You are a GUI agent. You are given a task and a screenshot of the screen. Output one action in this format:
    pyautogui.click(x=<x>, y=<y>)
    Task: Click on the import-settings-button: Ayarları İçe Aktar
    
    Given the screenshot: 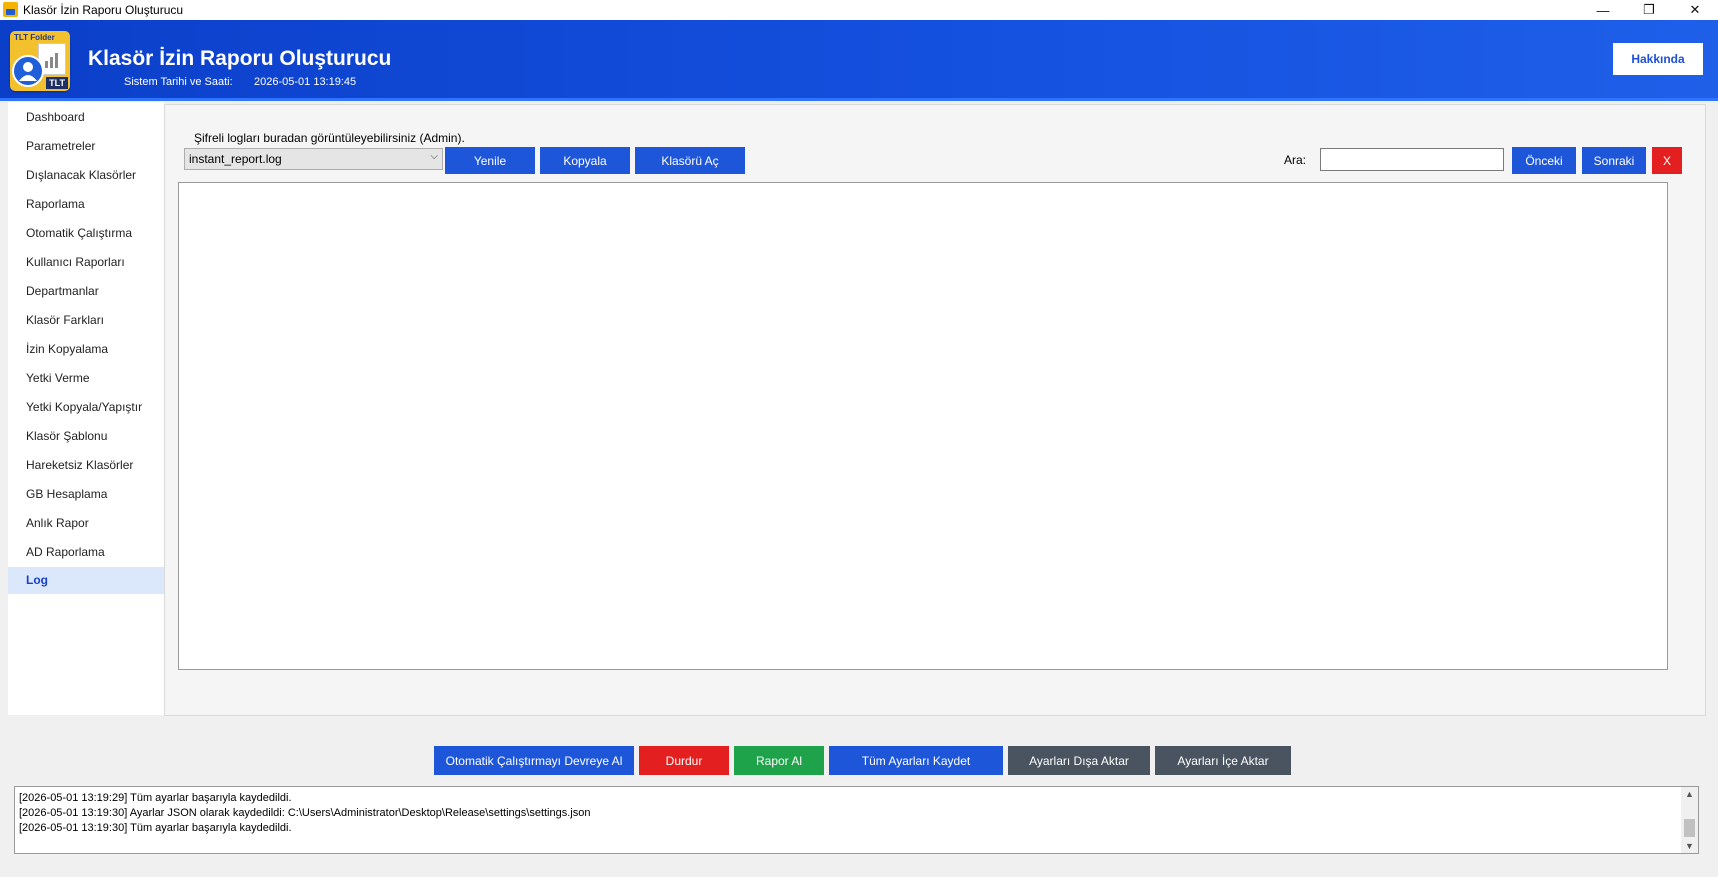 What is the action you would take?
    pyautogui.click(x=1223, y=760)
    